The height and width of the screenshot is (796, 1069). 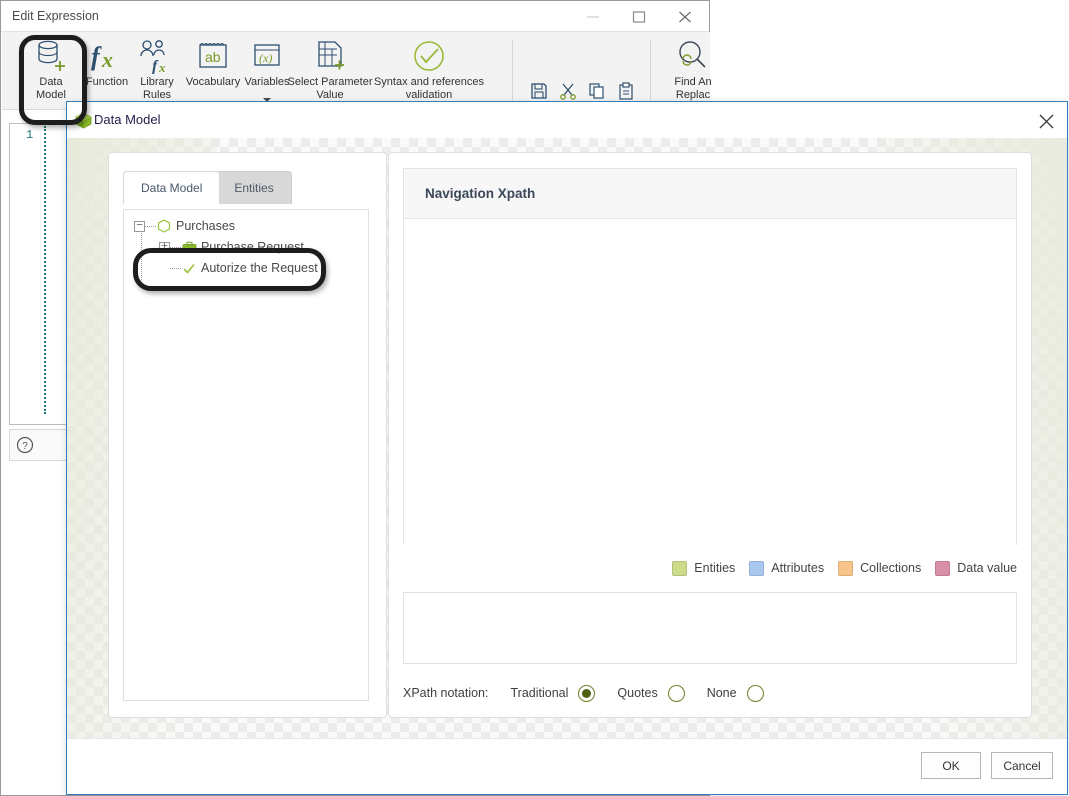 What do you see at coordinates (710, 628) in the screenshot?
I see `xpath-output-textarea` at bounding box center [710, 628].